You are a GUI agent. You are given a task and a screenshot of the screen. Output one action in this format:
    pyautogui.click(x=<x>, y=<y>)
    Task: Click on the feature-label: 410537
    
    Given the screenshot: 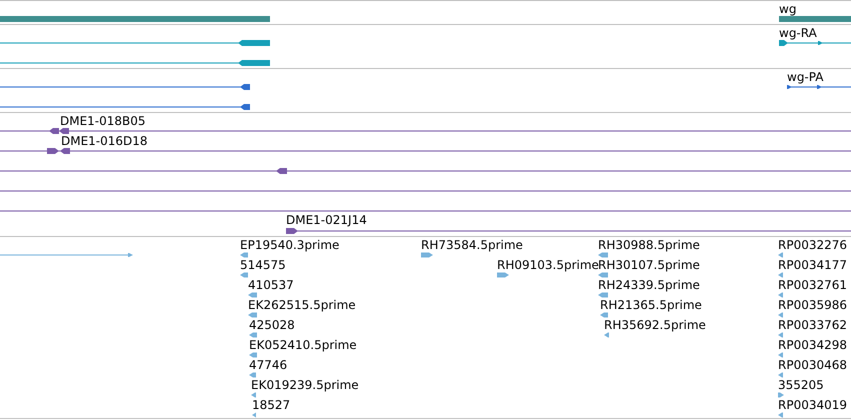 What is the action you would take?
    pyautogui.click(x=271, y=285)
    